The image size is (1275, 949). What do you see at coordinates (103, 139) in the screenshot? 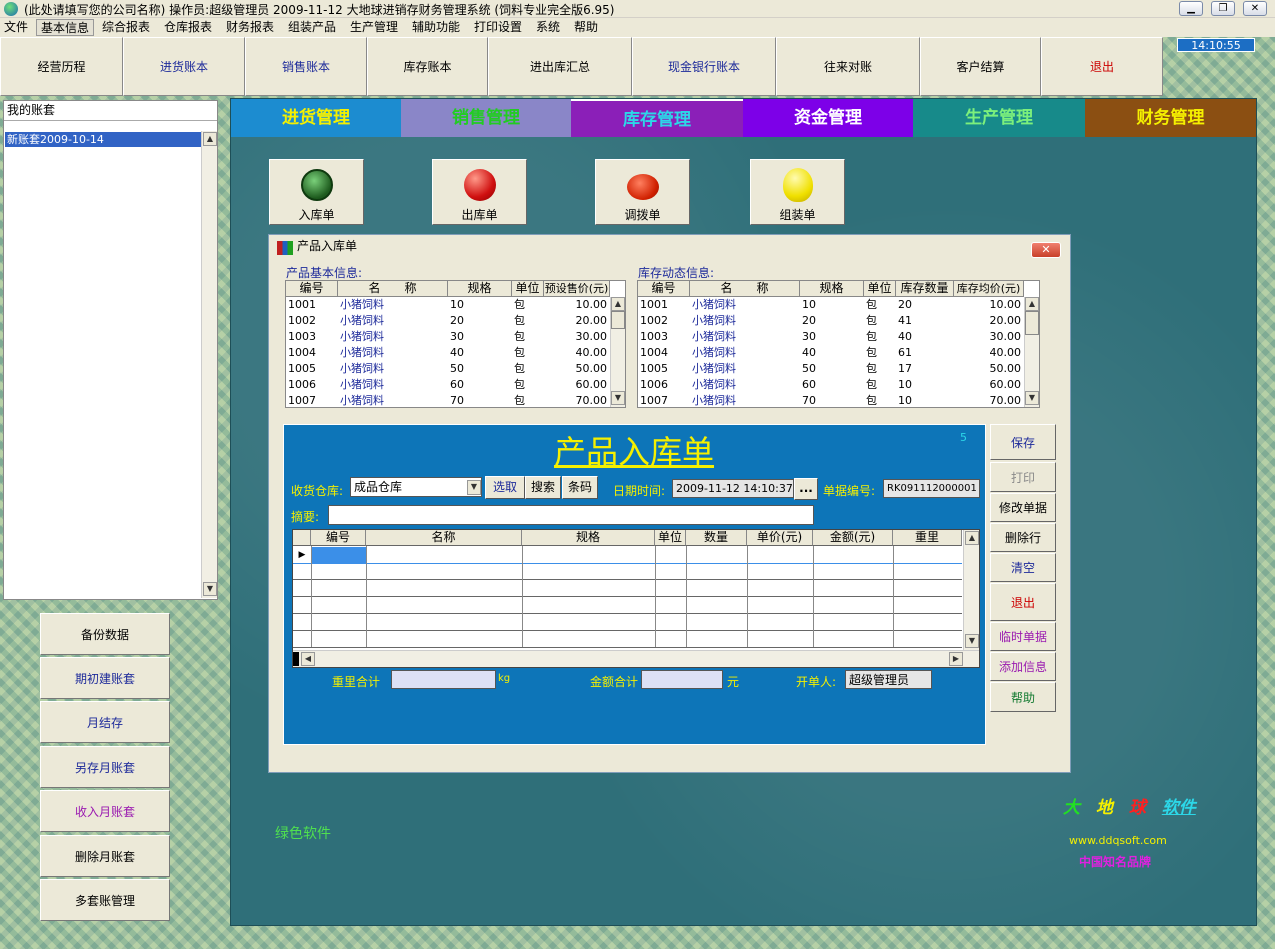
I see `account-item-selected: 新账套2009-10-14` at bounding box center [103, 139].